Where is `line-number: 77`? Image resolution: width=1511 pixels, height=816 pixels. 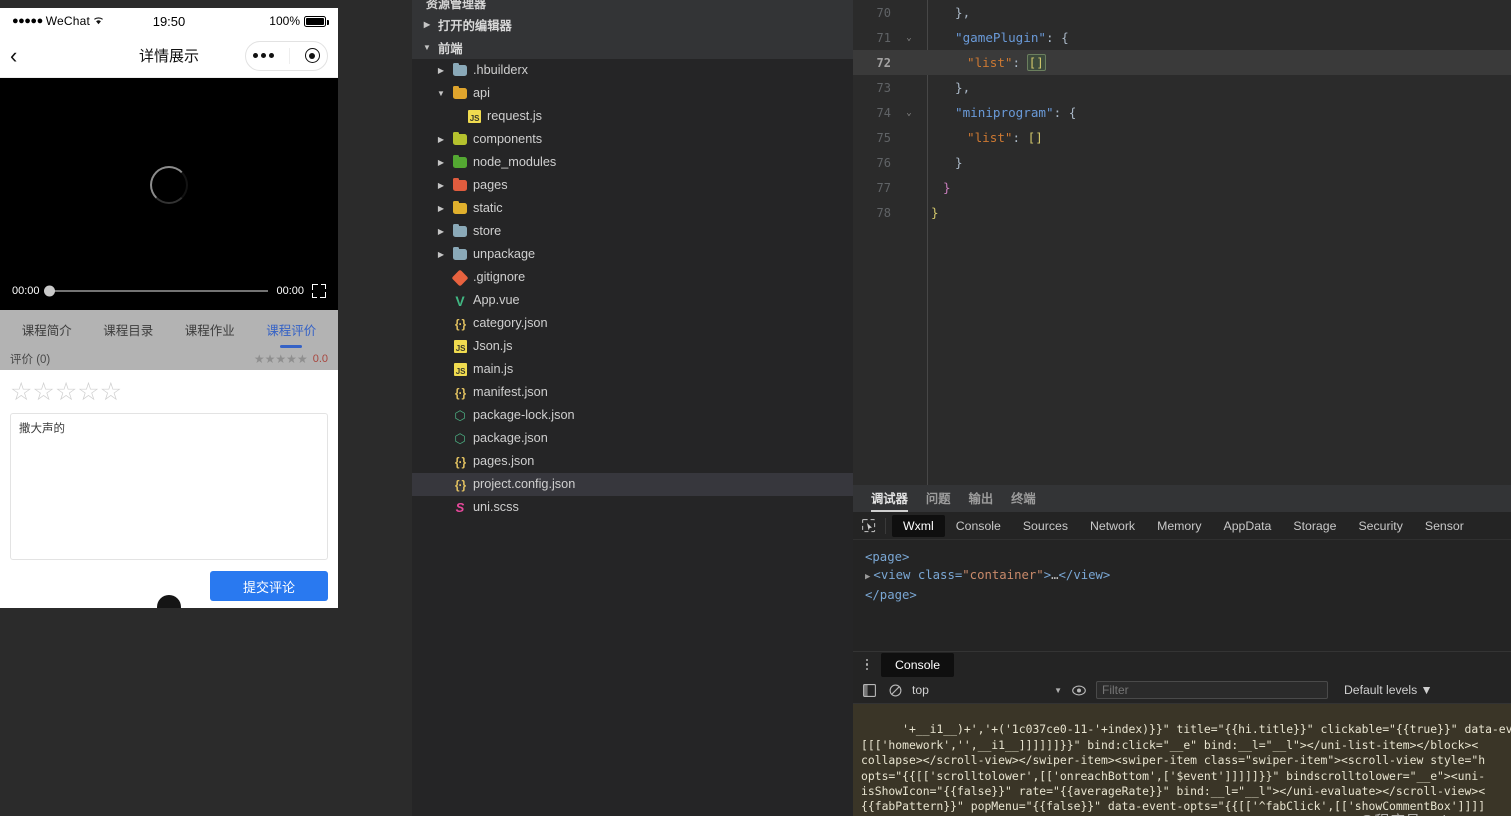
line-number: 77 is located at coordinates (883, 187).